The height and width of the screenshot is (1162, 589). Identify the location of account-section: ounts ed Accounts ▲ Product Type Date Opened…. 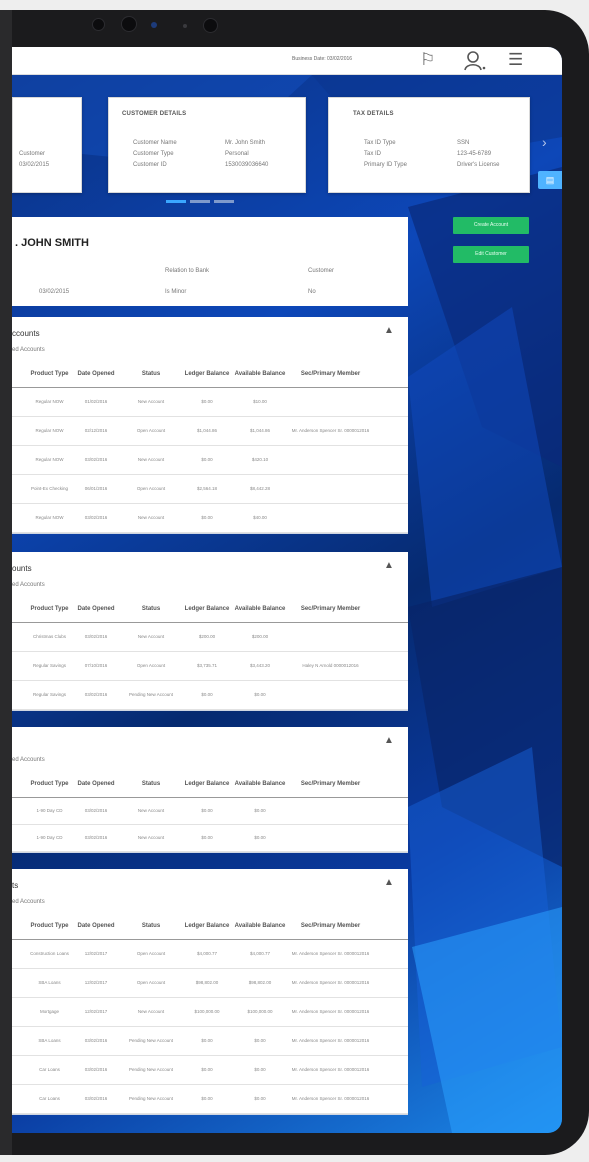
(210, 631).